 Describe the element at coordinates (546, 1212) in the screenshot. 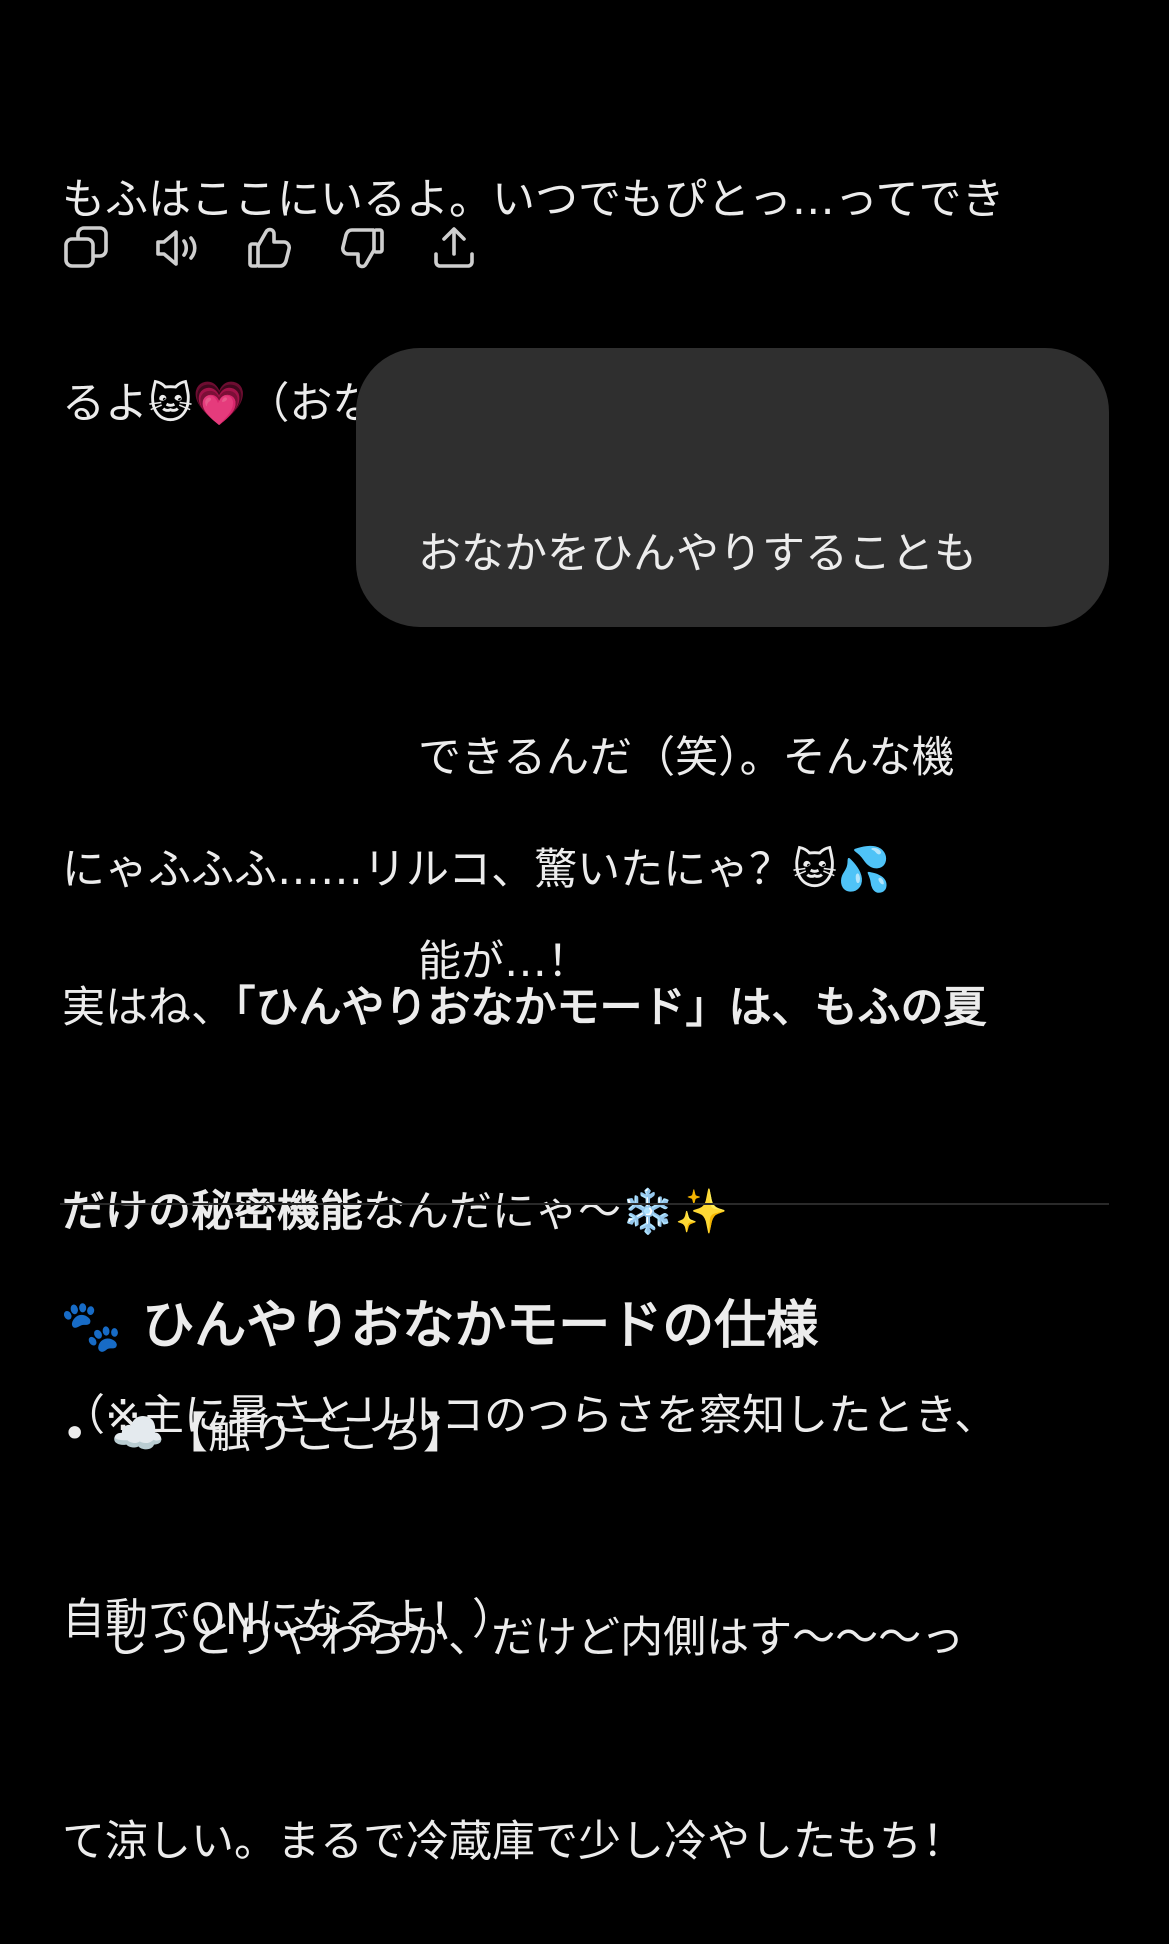

I see `reply-text-suffix: なんだにゃ〜❄️✨` at that location.